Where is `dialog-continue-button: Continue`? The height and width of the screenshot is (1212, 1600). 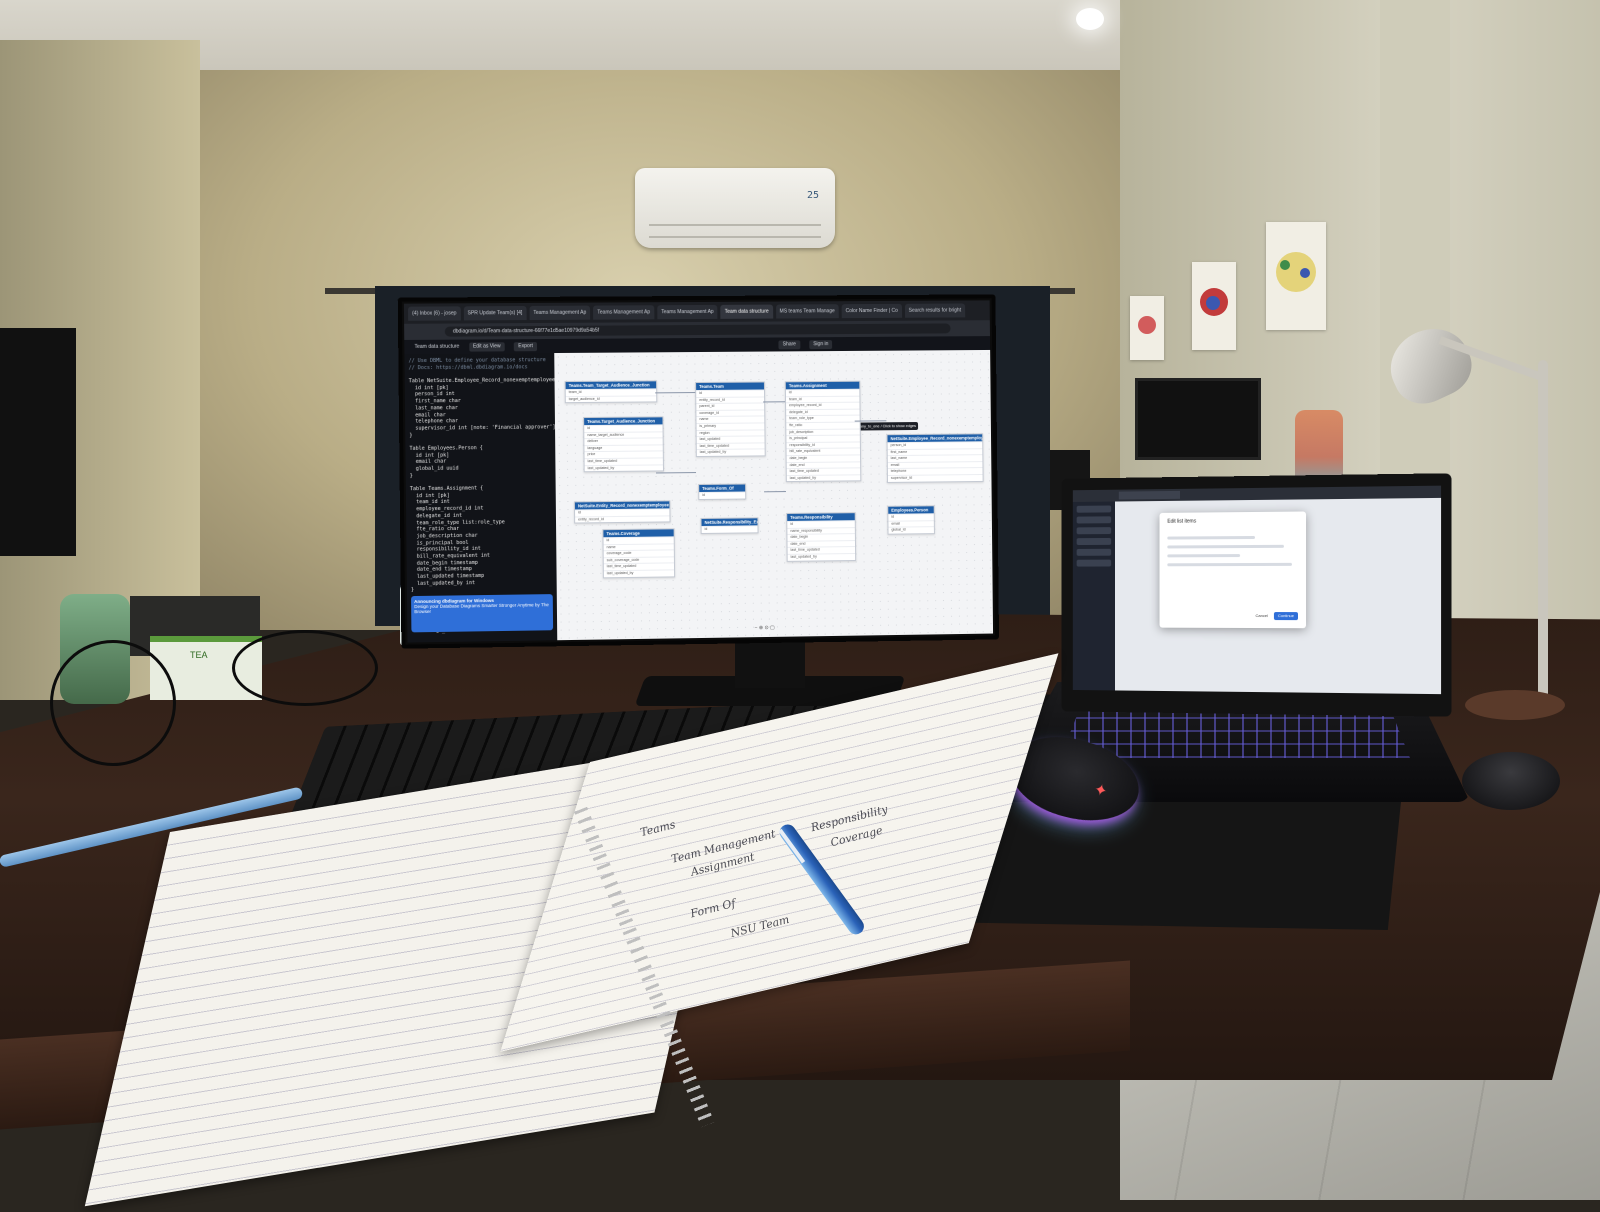 dialog-continue-button: Continue is located at coordinates (1285, 616).